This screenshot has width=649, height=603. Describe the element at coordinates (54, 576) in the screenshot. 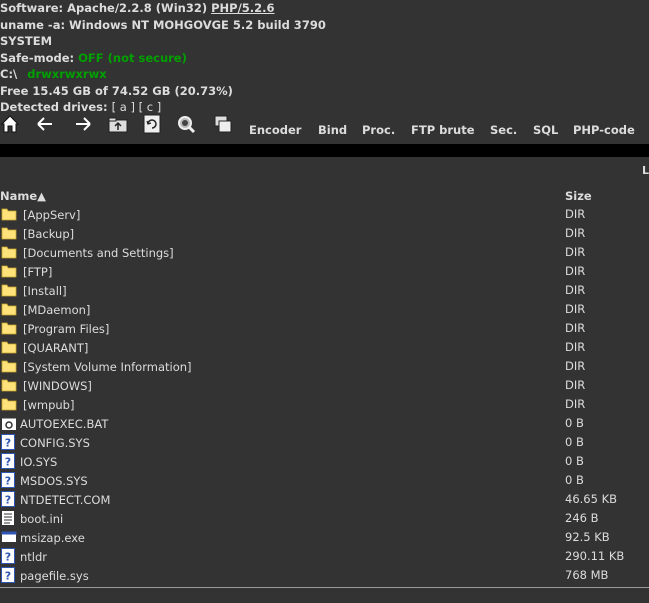

I see `entry-name: pagefile.sys` at that location.